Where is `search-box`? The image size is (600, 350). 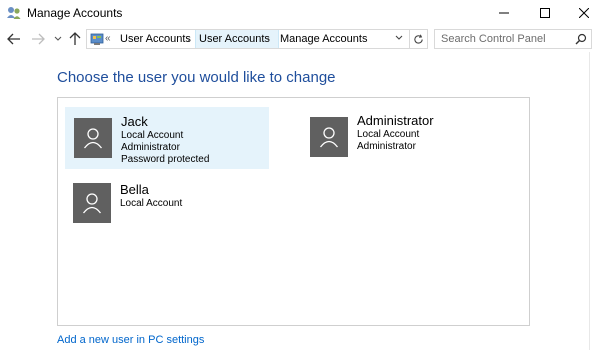
search-box is located at coordinates (513, 39).